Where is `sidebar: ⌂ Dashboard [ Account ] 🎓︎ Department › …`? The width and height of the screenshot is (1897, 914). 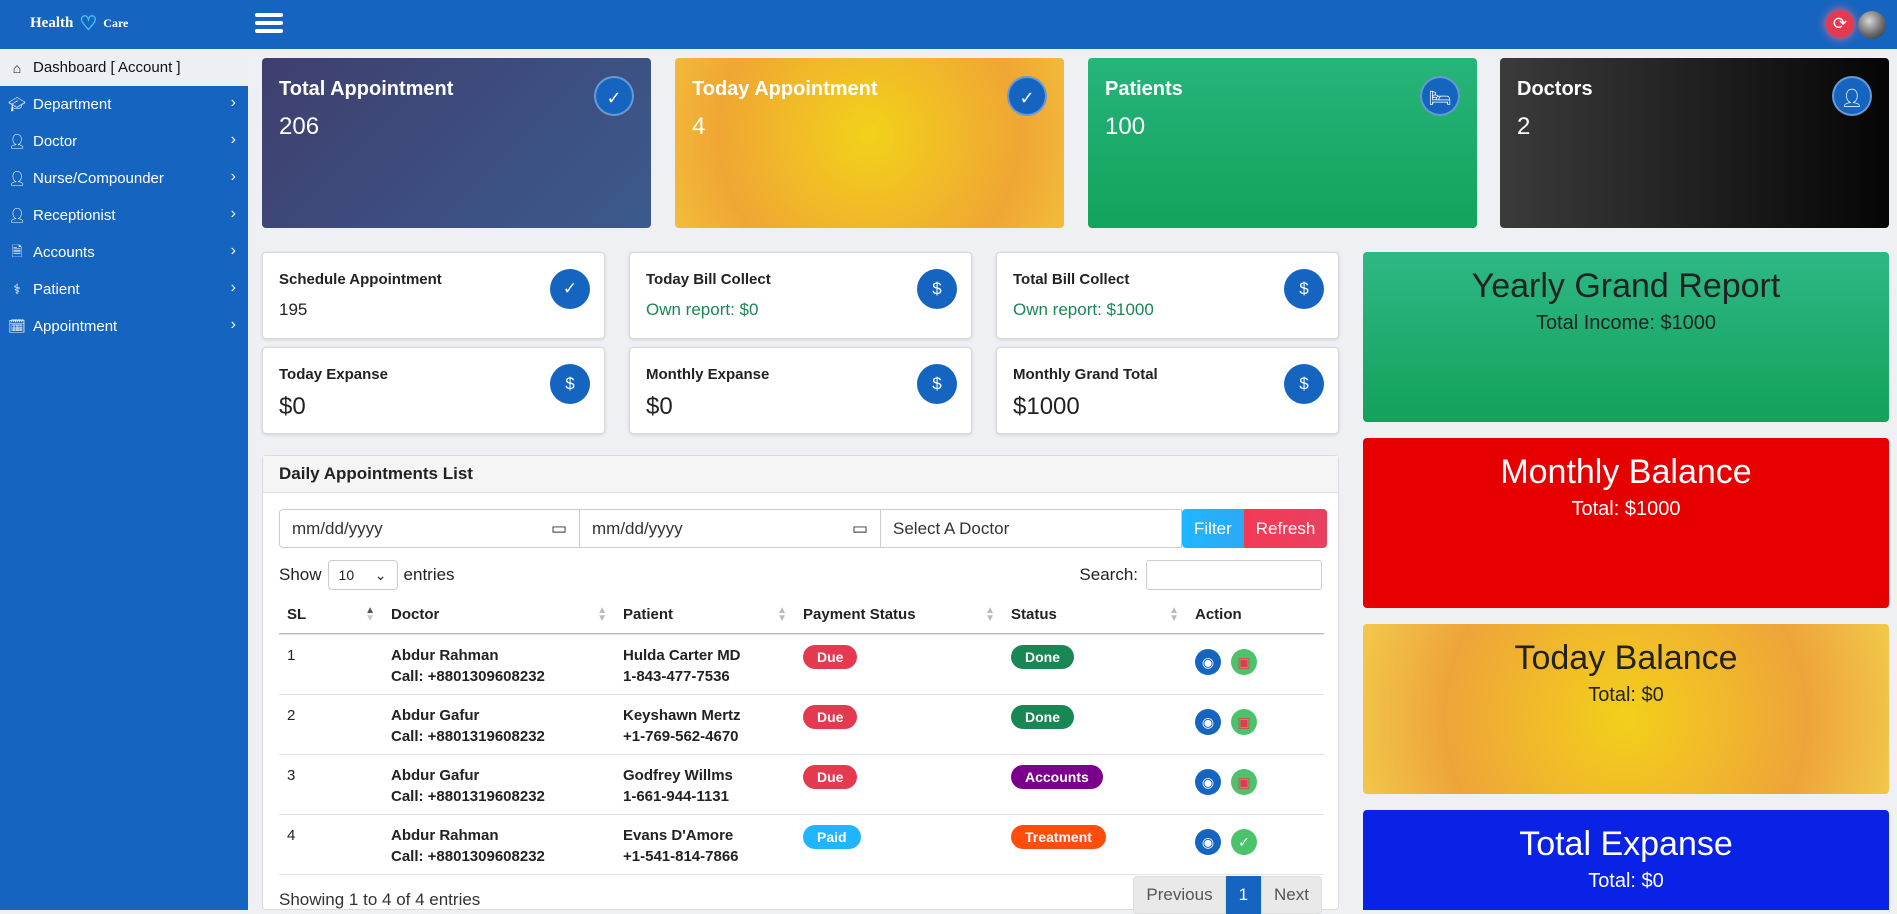 sidebar: ⌂ Dashboard [ Account ] 🎓︎ Department › … is located at coordinates (124, 479).